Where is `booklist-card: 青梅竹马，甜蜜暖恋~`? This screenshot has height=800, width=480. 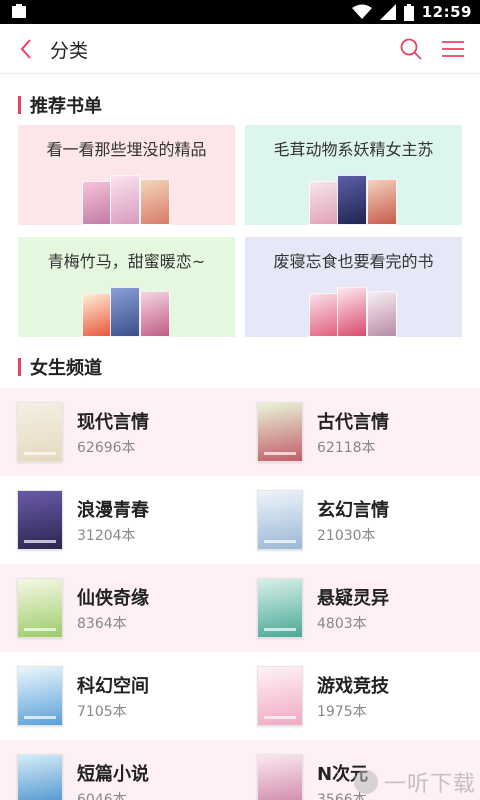
booklist-card: 青梅竹马，甜蜜暖恋~ is located at coordinates (126, 287).